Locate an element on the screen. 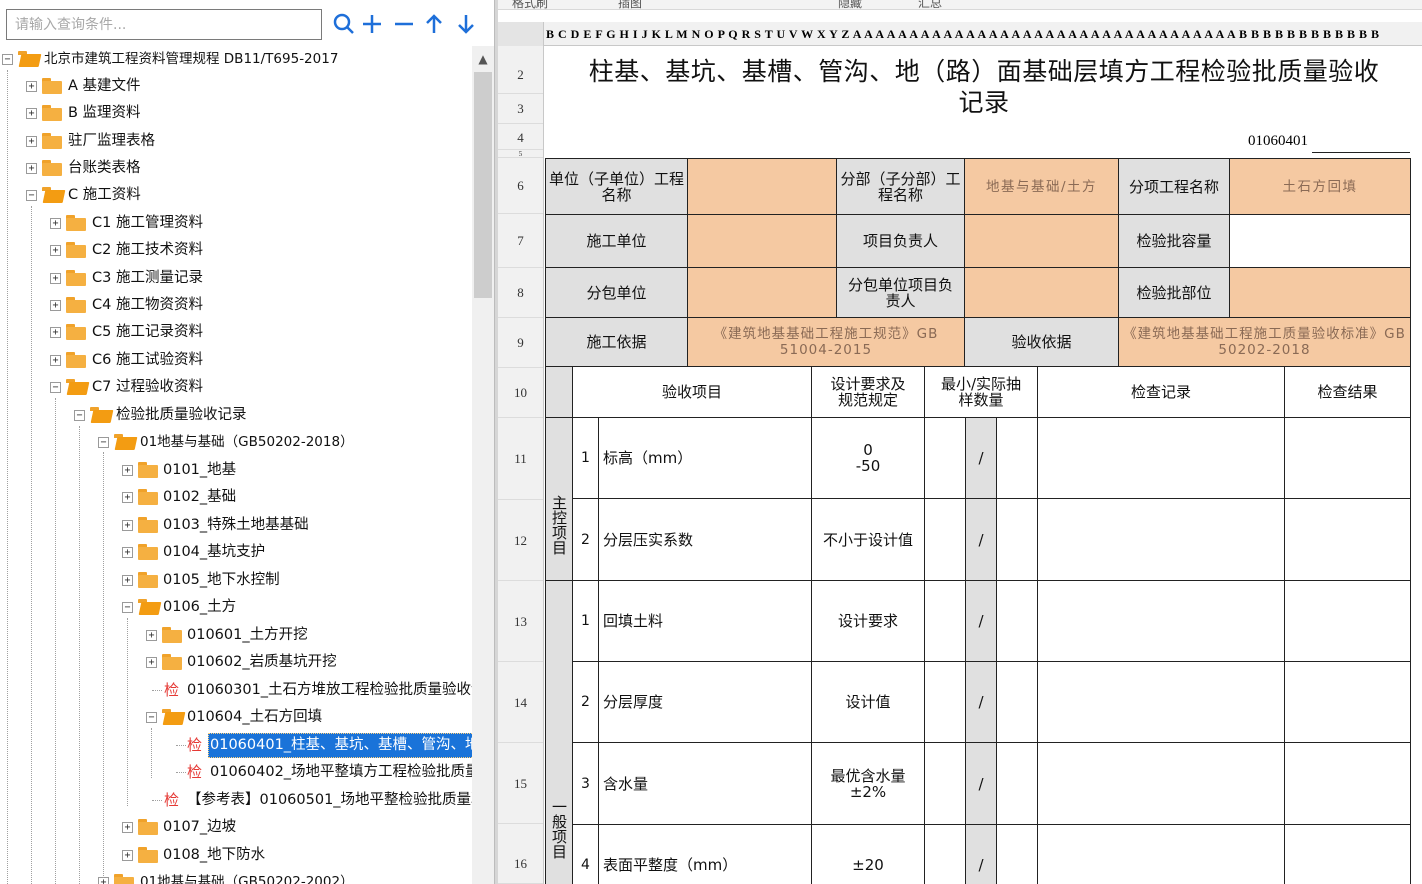  row-number: 6 is located at coordinates (520, 186).